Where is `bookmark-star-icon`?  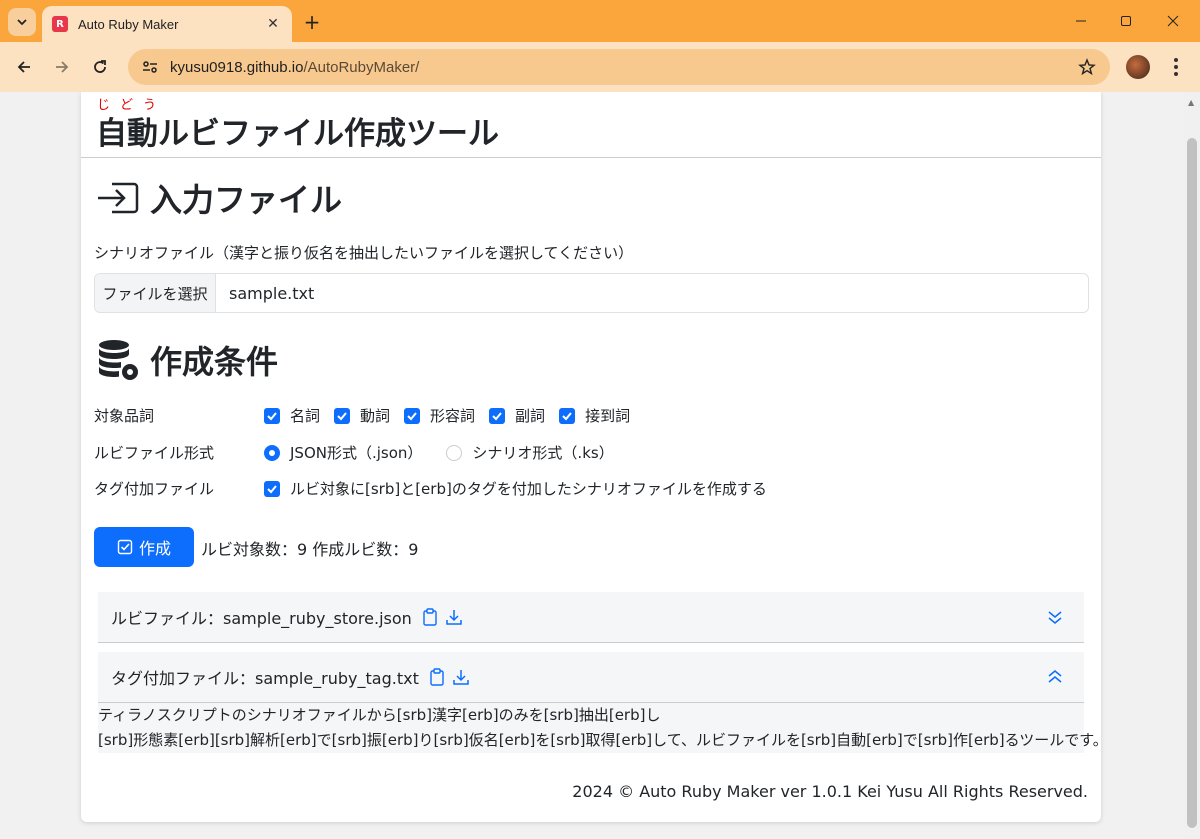 bookmark-star-icon is located at coordinates (1087, 67).